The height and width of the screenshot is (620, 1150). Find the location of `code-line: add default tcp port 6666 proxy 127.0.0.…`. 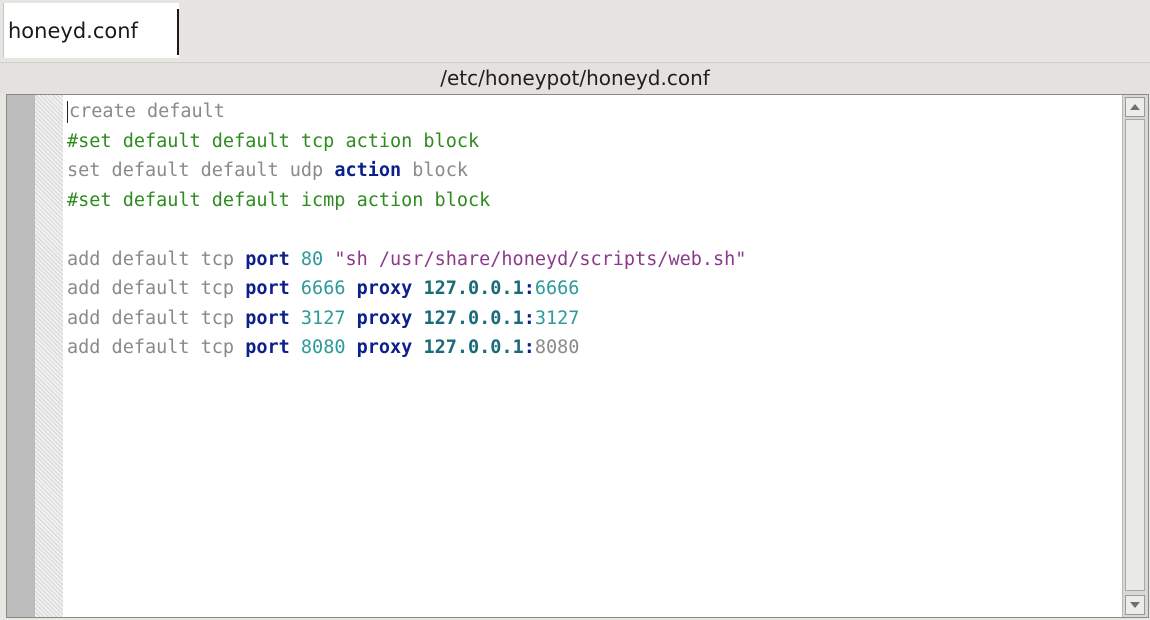

code-line: add default tcp port 6666 proxy 127.0.0.… is located at coordinates (592, 289).